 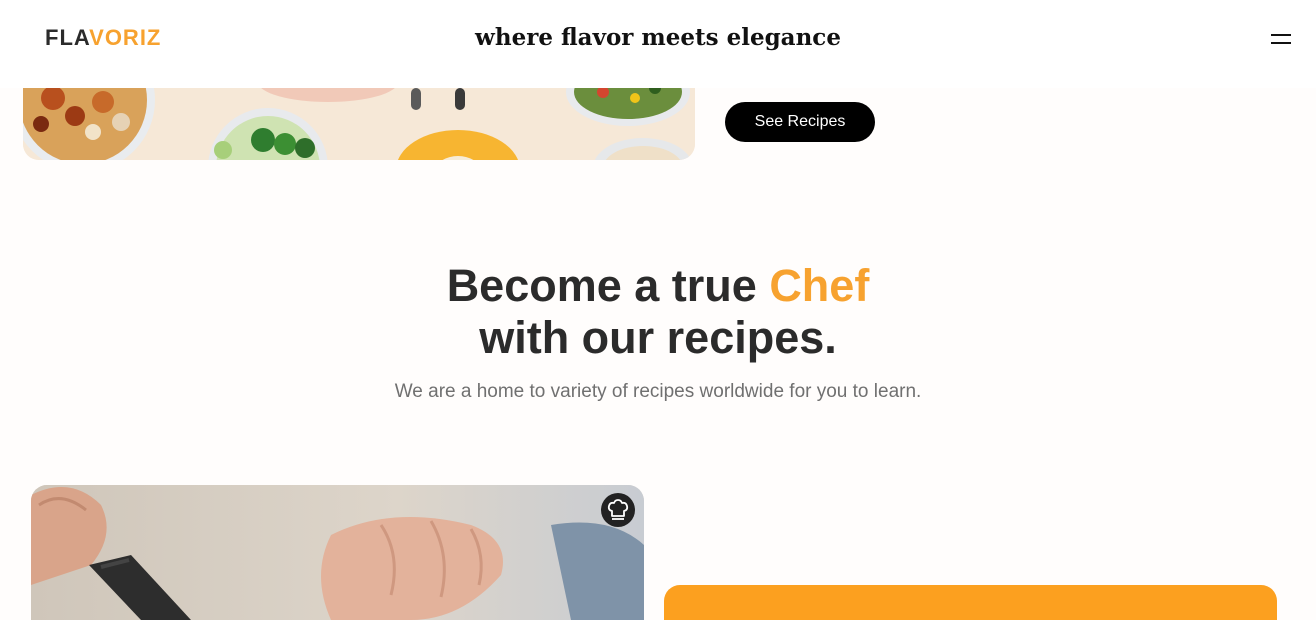 I want to click on hamburger-menu-icon, so click(x=1281, y=40).